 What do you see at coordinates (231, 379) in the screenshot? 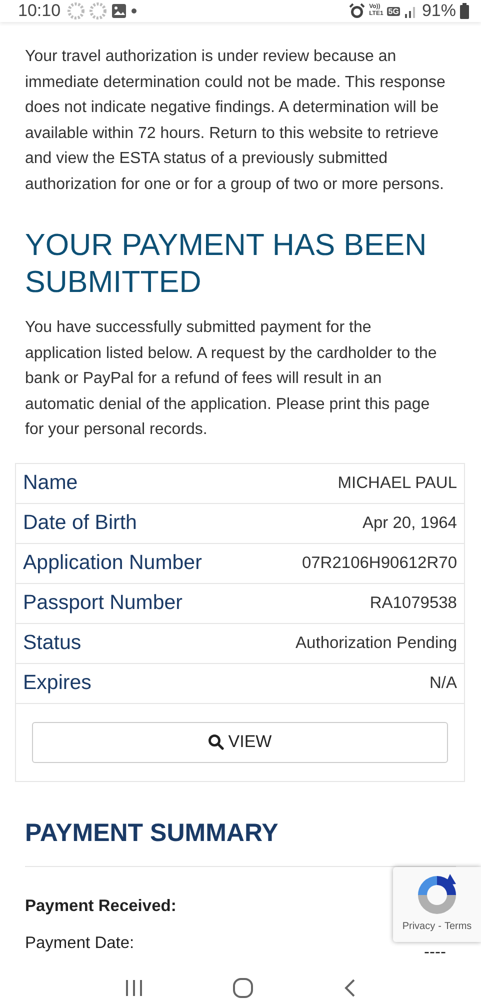
I see `payment-message: You have successfully submitted payment for the application listed below. A request by the cardholder to the bank or PayPal for a refund of fees will result in an automatic denial of the application. Please print this page for your personal records.` at bounding box center [231, 379].